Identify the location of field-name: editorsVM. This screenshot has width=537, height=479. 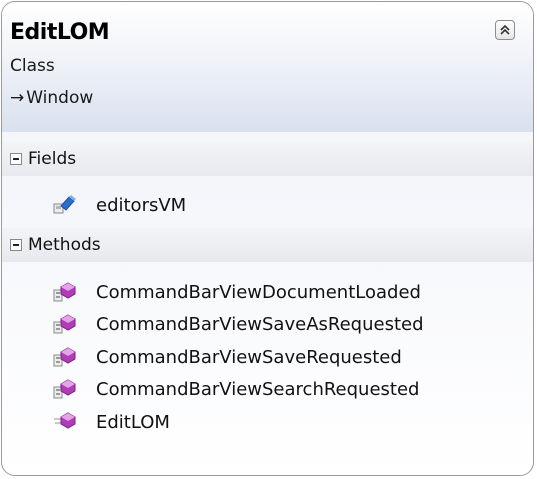
(141, 205).